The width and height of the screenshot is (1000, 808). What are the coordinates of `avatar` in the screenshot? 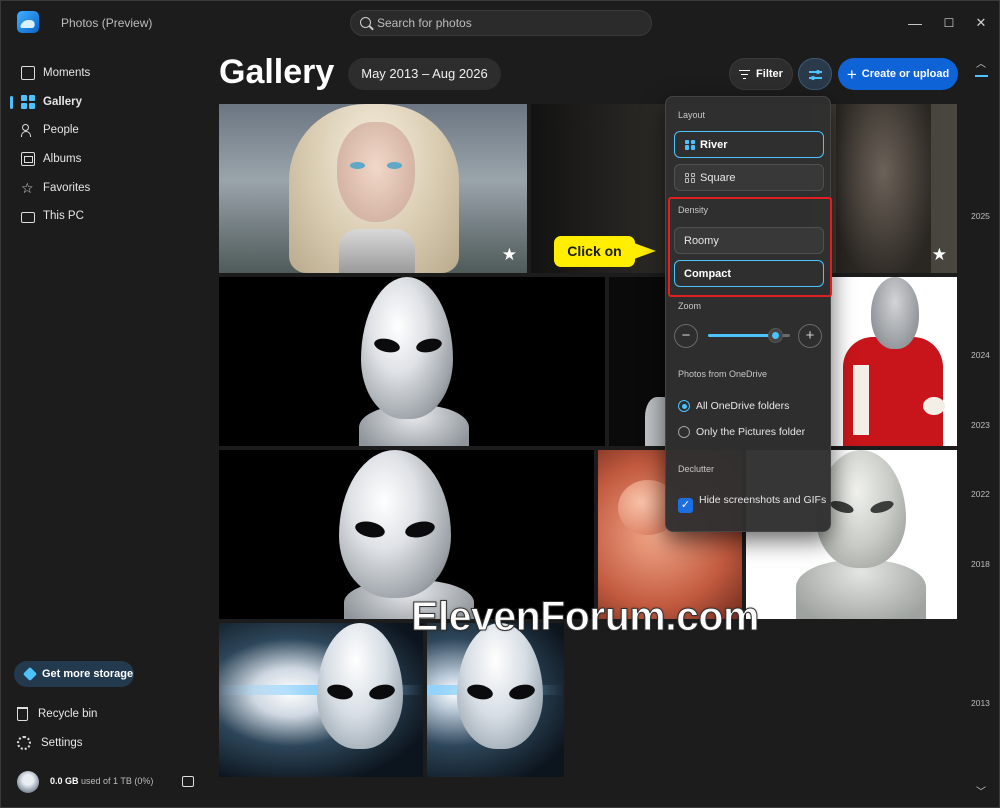 It's located at (28, 782).